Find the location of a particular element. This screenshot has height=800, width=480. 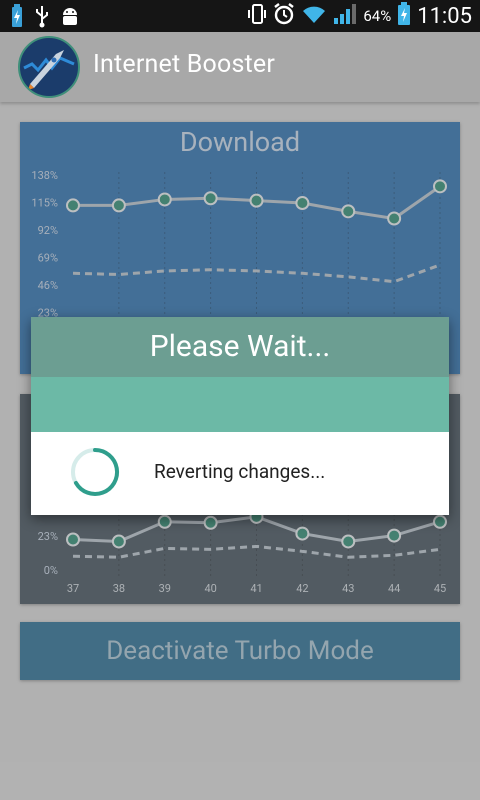

y-tick-label: 92% is located at coordinates (48, 230).